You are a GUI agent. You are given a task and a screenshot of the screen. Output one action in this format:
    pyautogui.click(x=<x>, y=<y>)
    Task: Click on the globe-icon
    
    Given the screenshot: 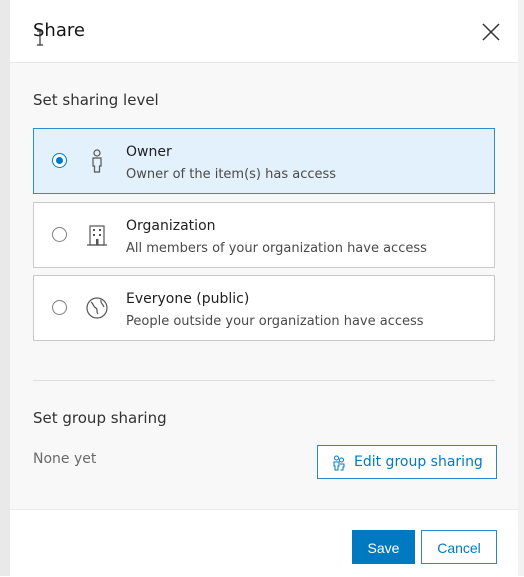 What is the action you would take?
    pyautogui.click(x=97, y=308)
    